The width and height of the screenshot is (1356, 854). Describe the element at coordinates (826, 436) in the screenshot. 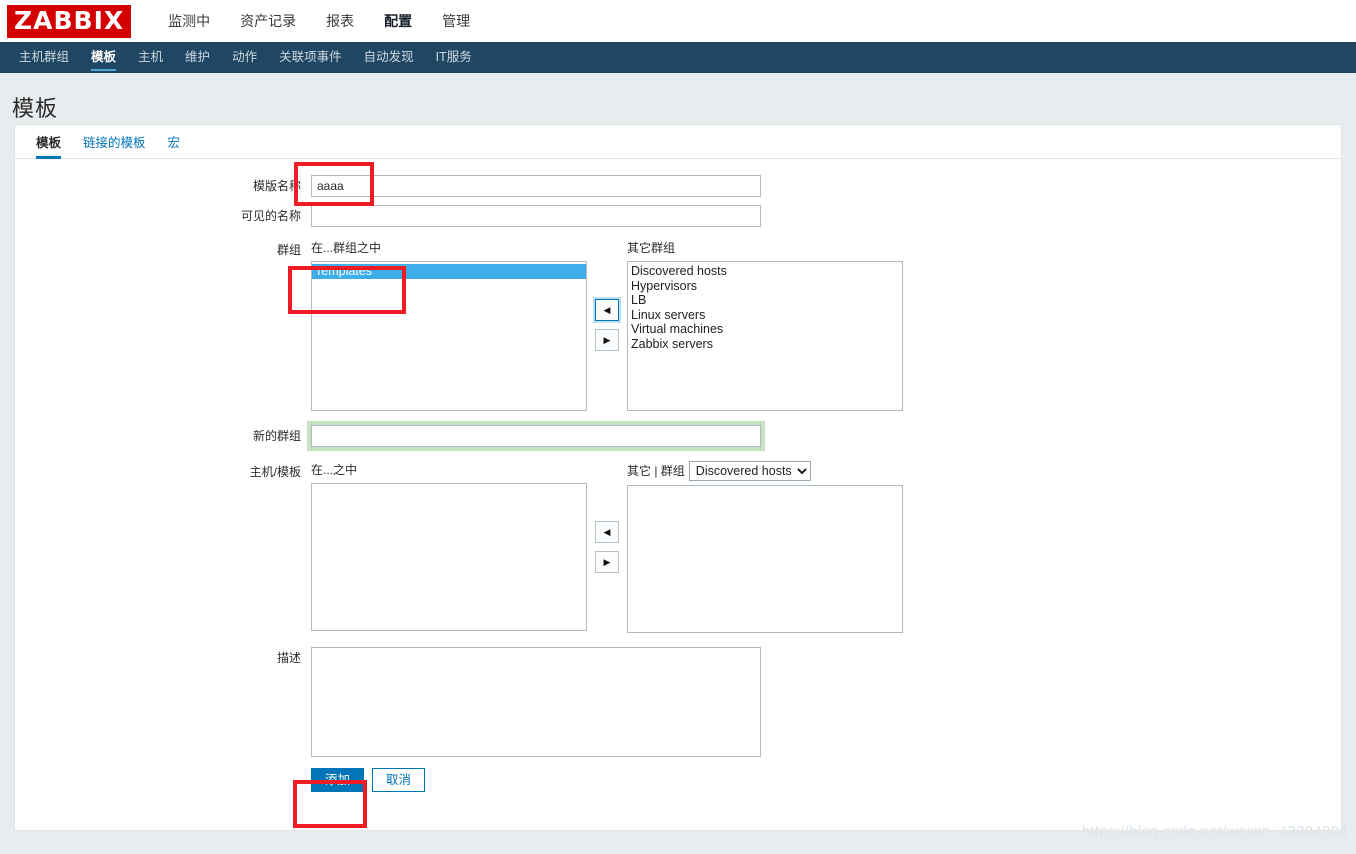

I see `field-new-group` at that location.